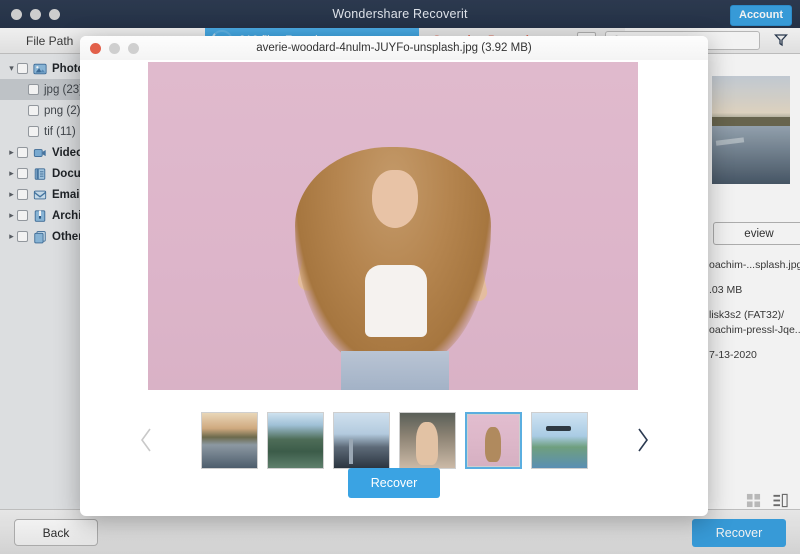 Image resolution: width=800 pixels, height=554 pixels. I want to click on modal-minimize-icon, so click(114, 48).